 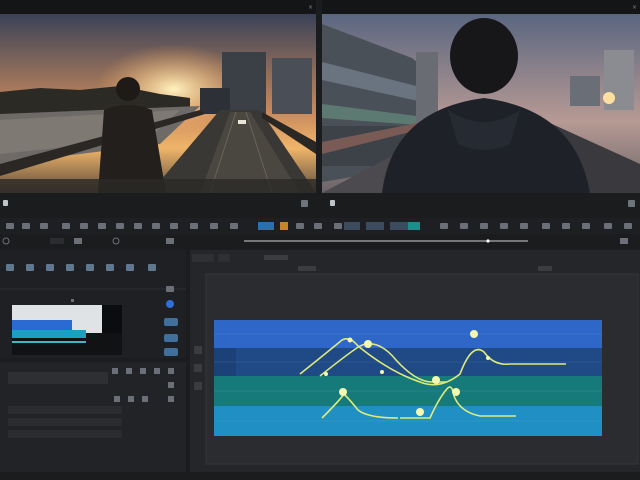 I want to click on timecode-field, so click(x=57, y=241).